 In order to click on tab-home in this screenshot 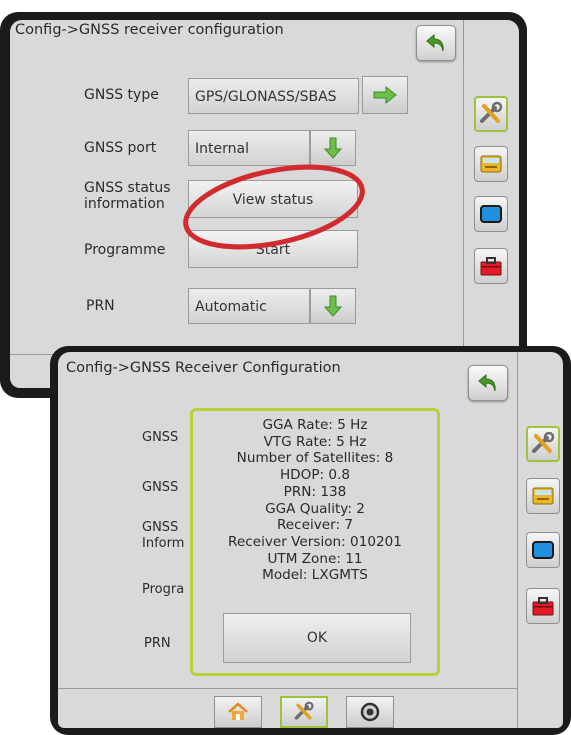, I will do `click(238, 712)`.